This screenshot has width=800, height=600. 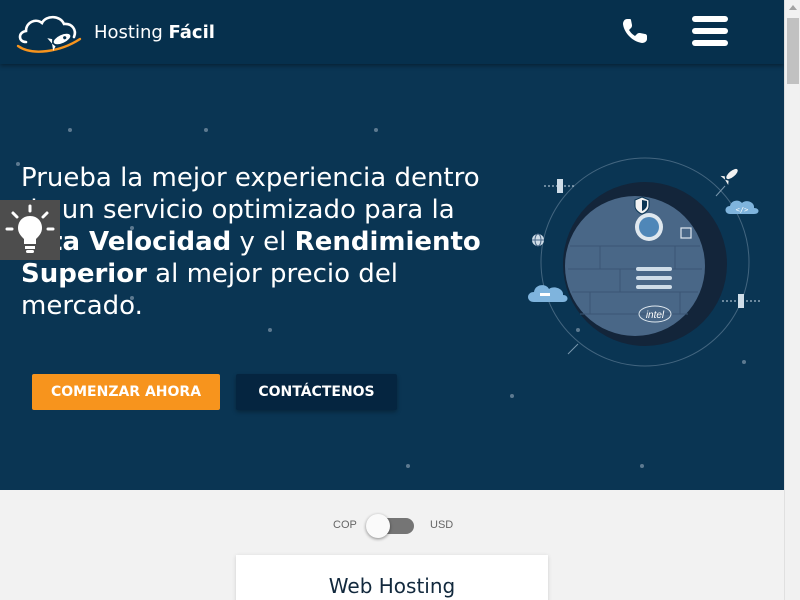 I want to click on toggle-knob, so click(x=378, y=526).